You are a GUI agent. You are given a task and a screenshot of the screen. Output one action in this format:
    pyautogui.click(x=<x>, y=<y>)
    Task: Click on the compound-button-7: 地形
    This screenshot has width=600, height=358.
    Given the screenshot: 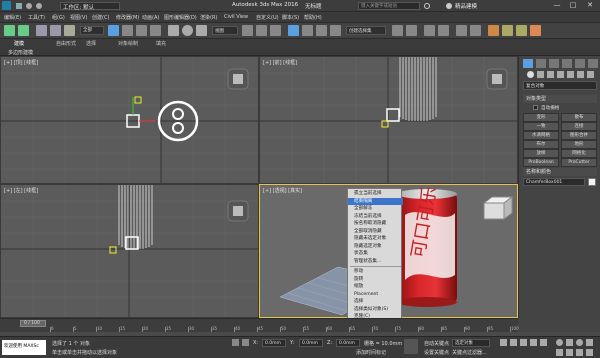 What is the action you would take?
    pyautogui.click(x=579, y=144)
    